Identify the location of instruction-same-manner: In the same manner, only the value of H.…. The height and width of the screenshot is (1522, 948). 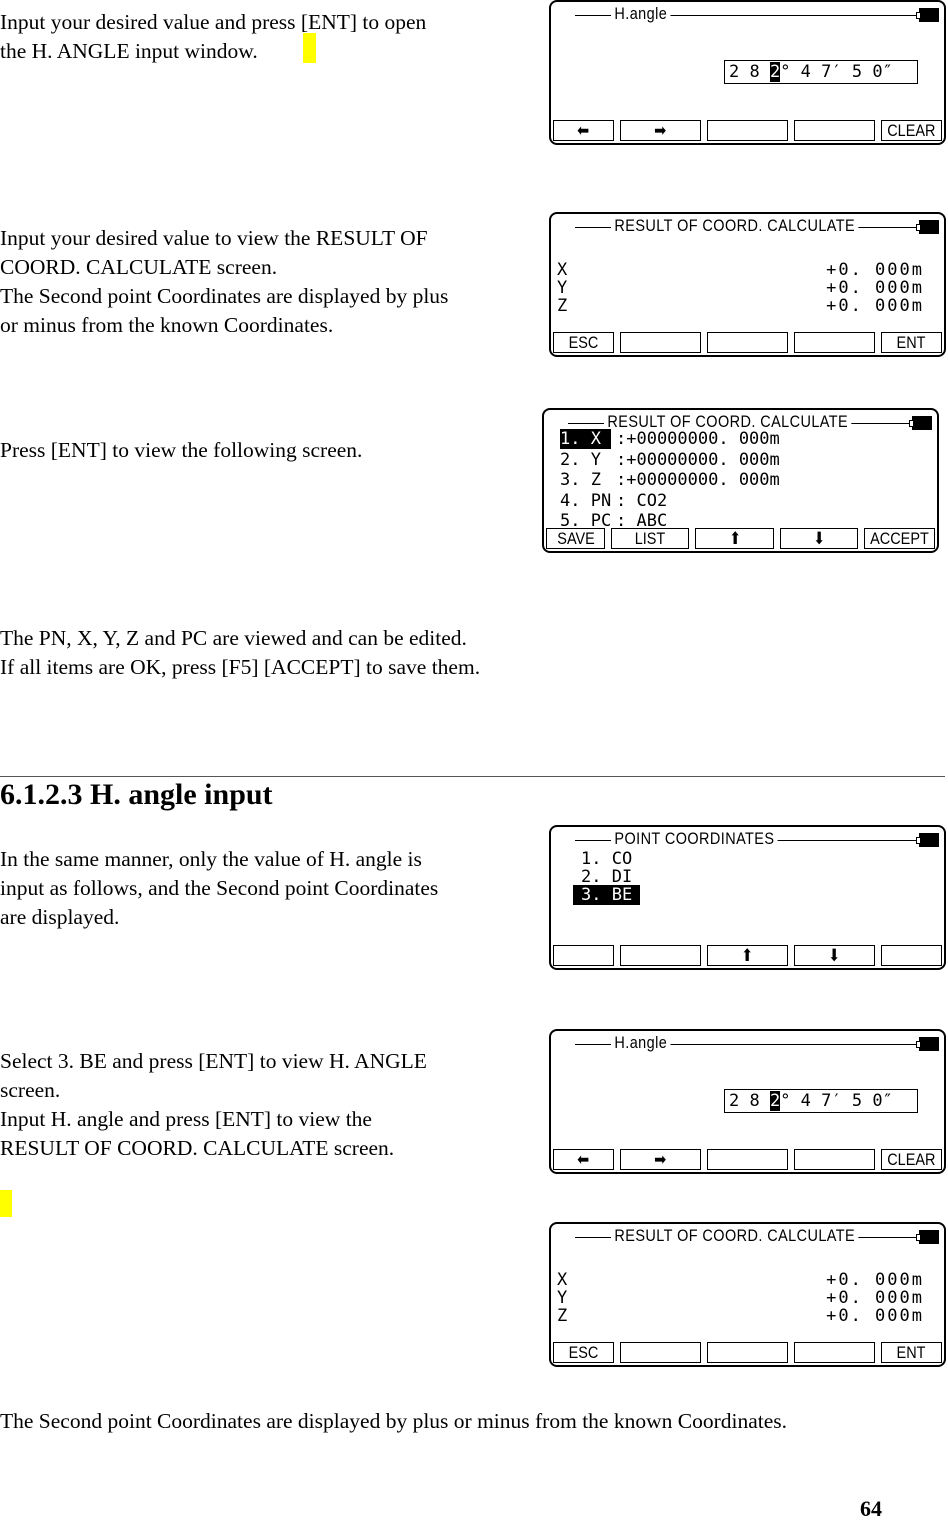
(219, 888).